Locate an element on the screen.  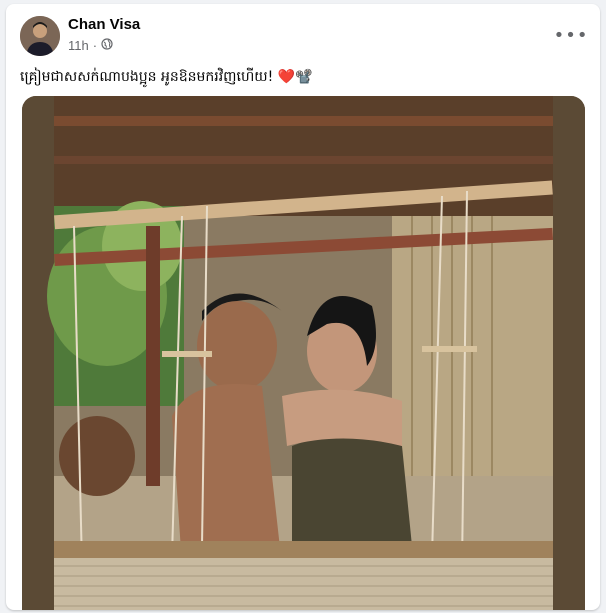
more-options-button: ••• is located at coordinates (571, 35).